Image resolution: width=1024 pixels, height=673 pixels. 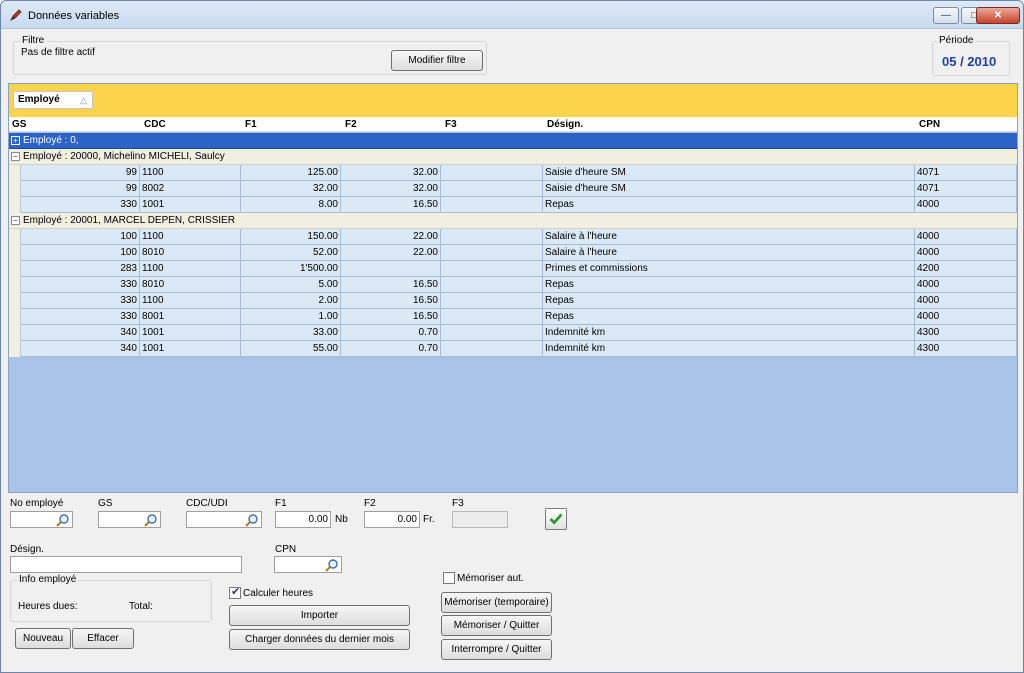 What do you see at coordinates (291, 317) in the screenshot?
I see `cell-f1: 1.00` at bounding box center [291, 317].